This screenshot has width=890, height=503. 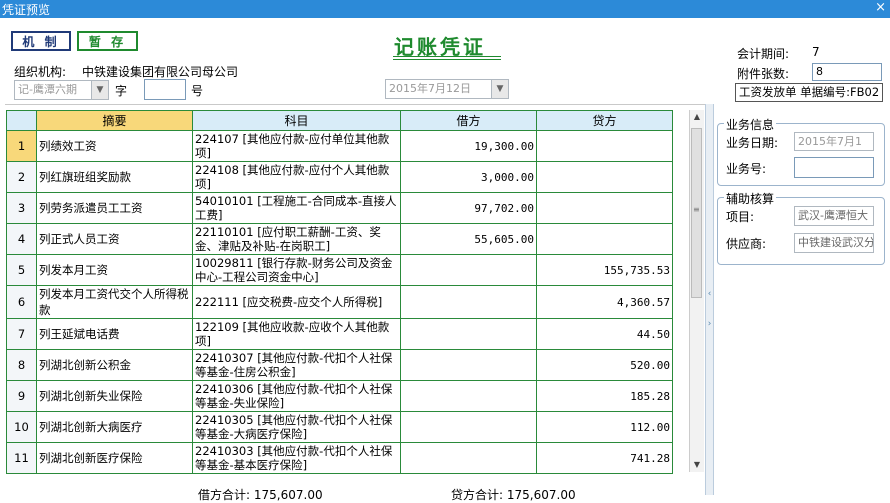 I want to click on scroll-down-icon: ▼, so click(x=697, y=465).